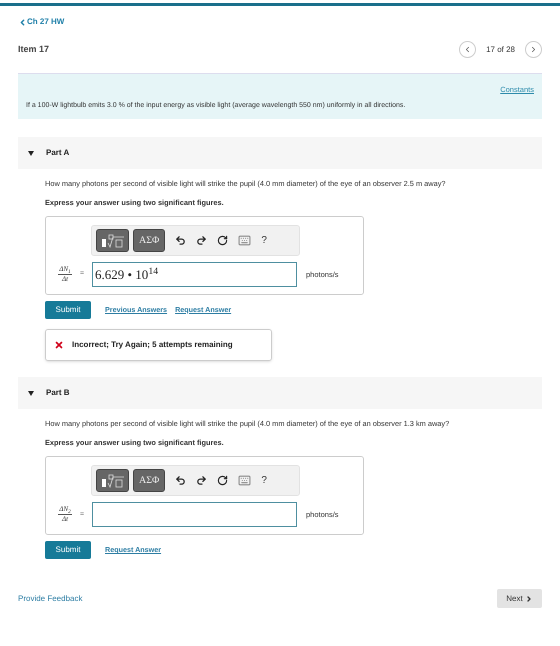 The image size is (560, 646). What do you see at coordinates (22, 22) in the screenshot?
I see `chevron-left-icon` at bounding box center [22, 22].